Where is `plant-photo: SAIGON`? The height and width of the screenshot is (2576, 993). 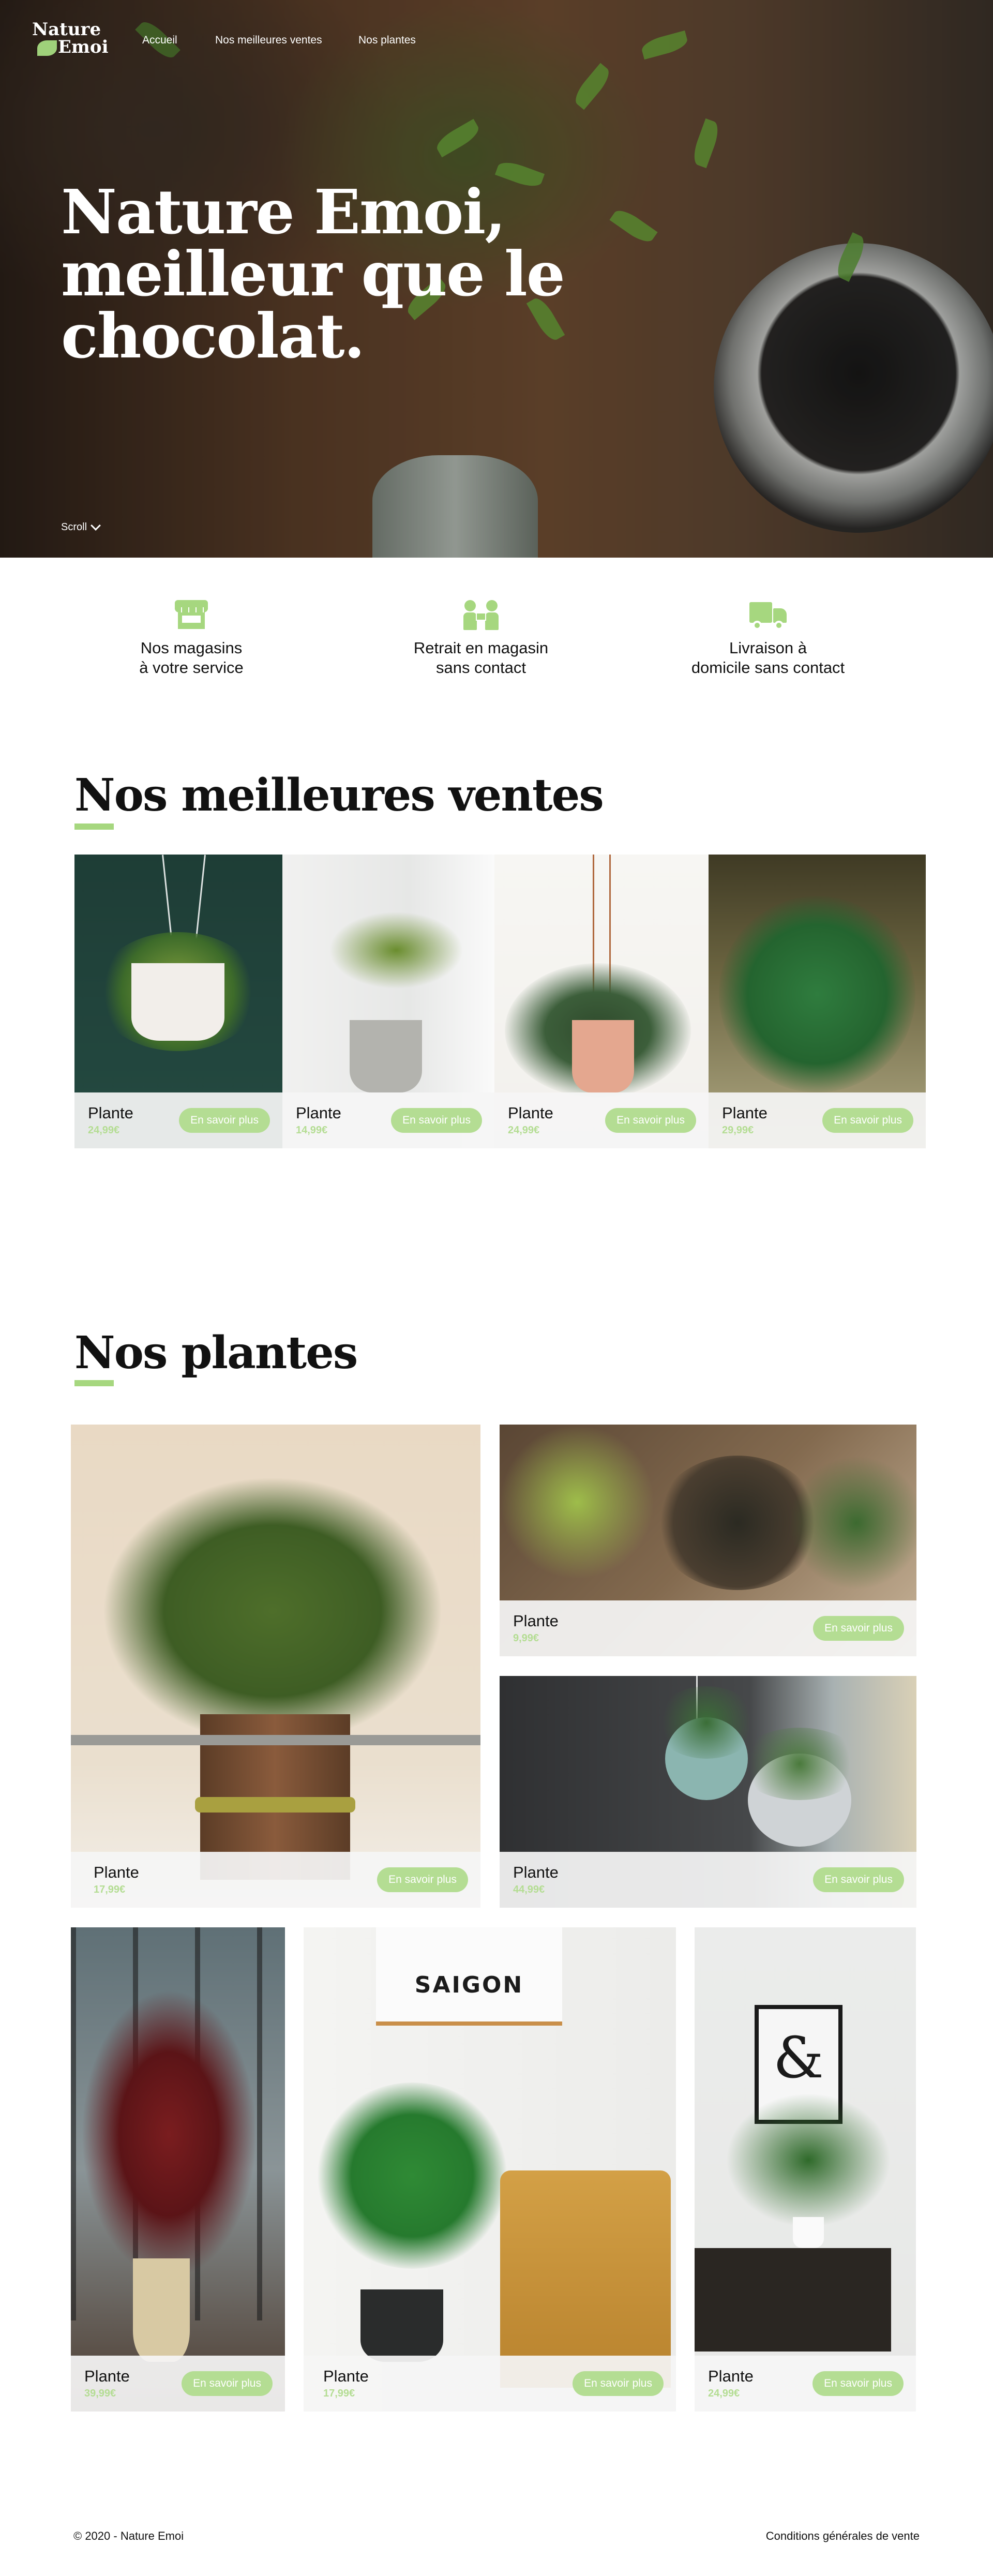 plant-photo: SAIGON is located at coordinates (490, 2169).